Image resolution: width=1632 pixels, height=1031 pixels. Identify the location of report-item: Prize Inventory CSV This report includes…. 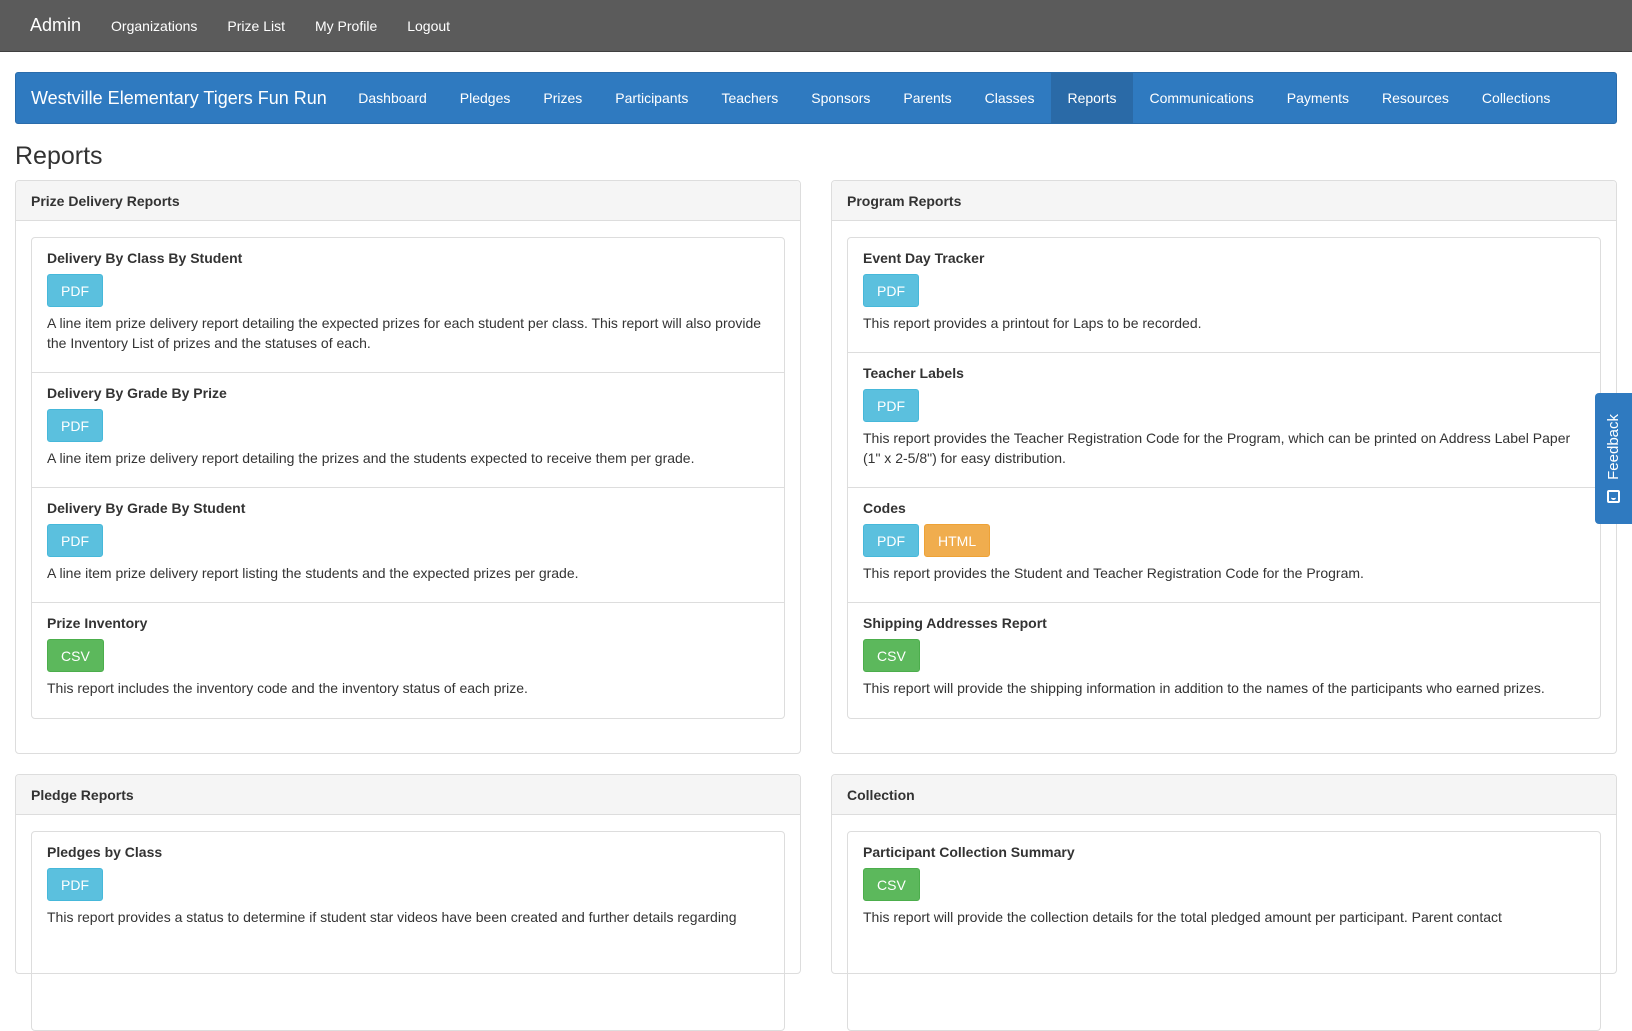
(408, 660).